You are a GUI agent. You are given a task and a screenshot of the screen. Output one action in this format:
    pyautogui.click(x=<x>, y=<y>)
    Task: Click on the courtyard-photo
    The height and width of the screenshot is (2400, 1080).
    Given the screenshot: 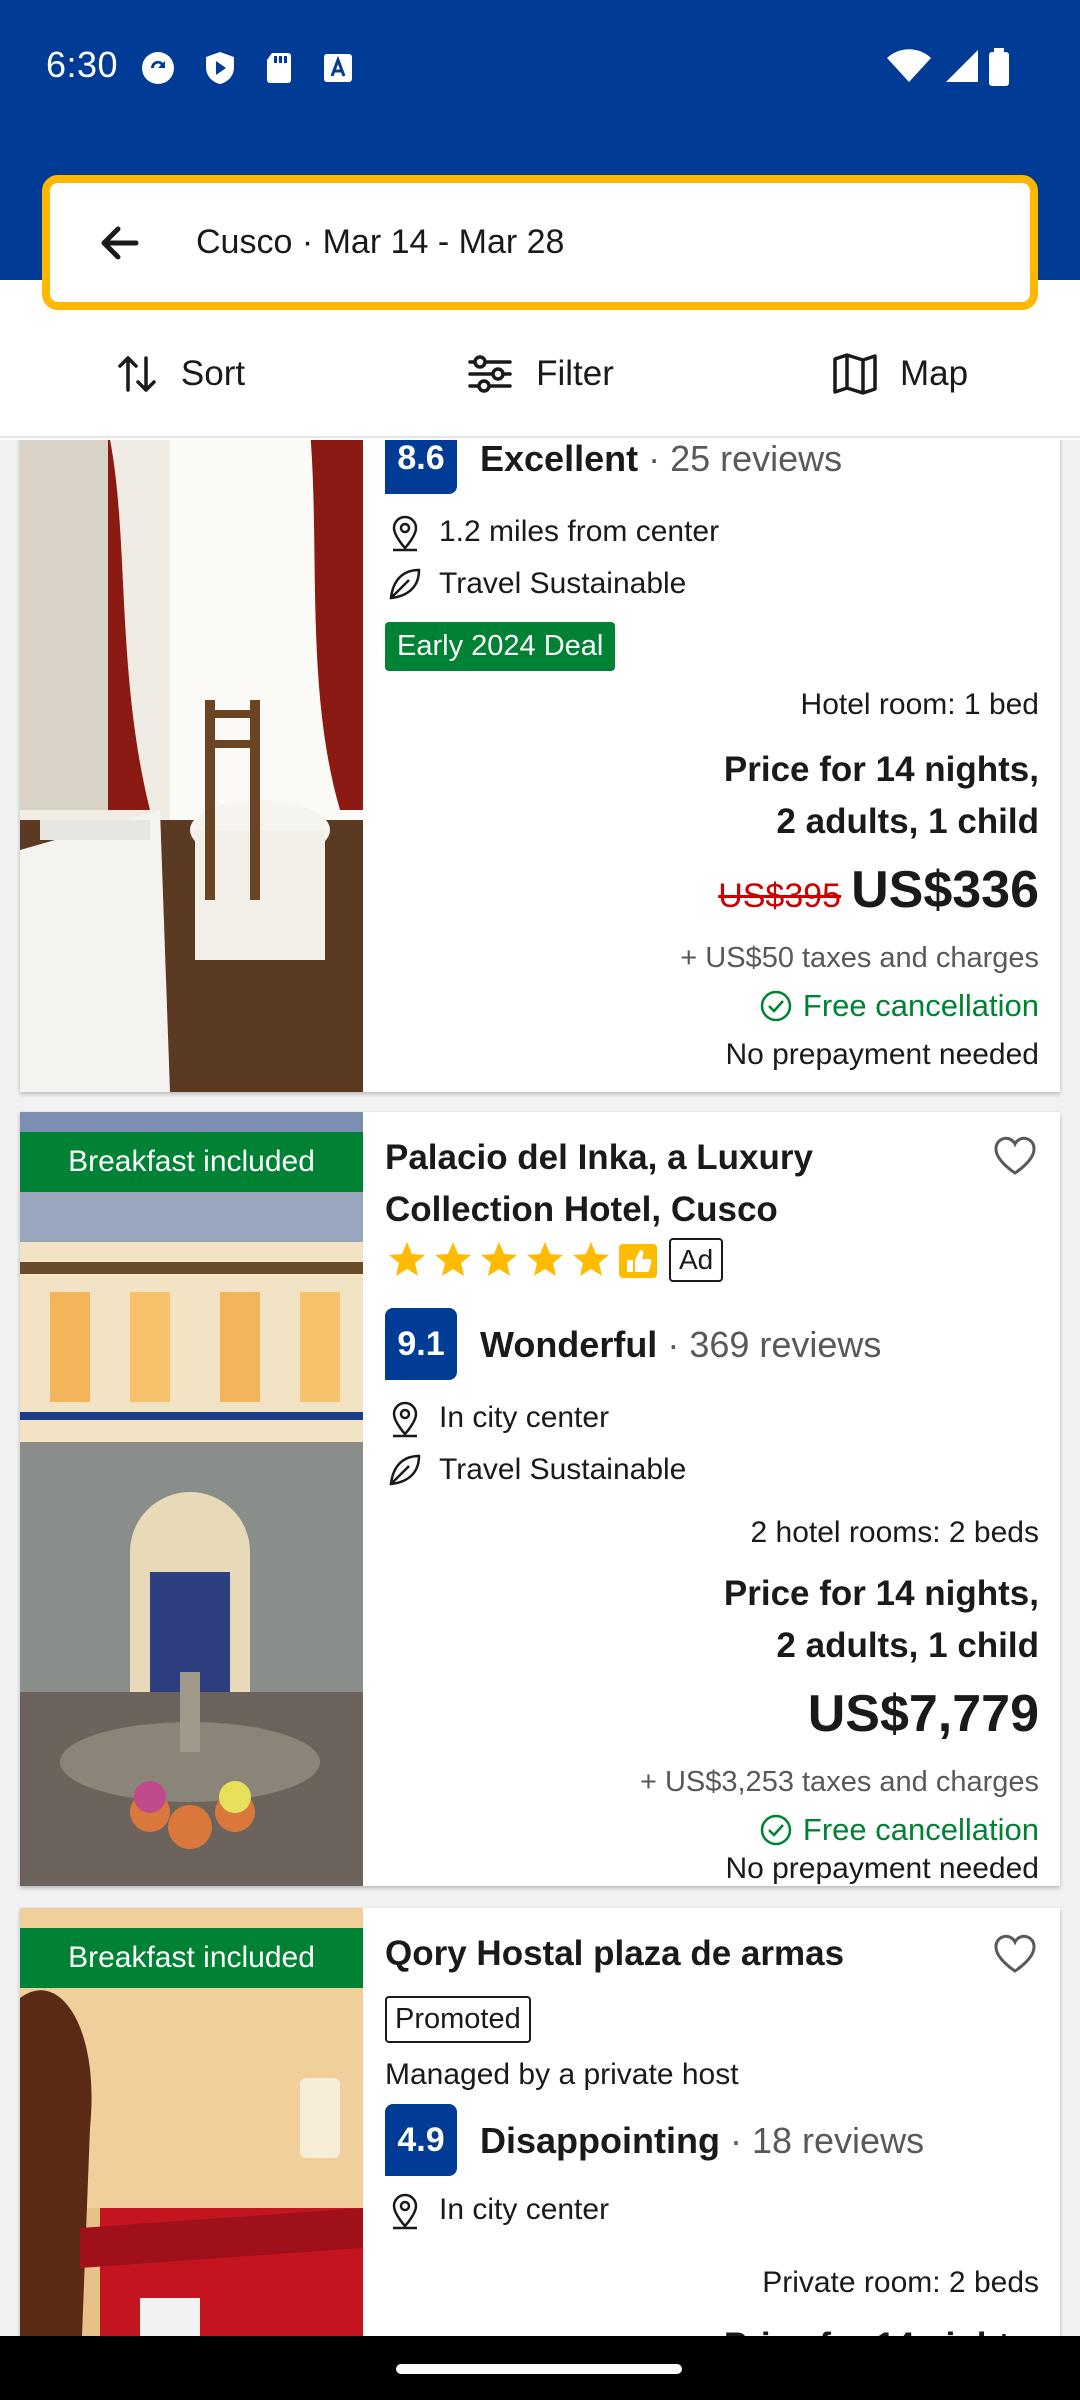 What is the action you would take?
    pyautogui.click(x=191, y=1499)
    